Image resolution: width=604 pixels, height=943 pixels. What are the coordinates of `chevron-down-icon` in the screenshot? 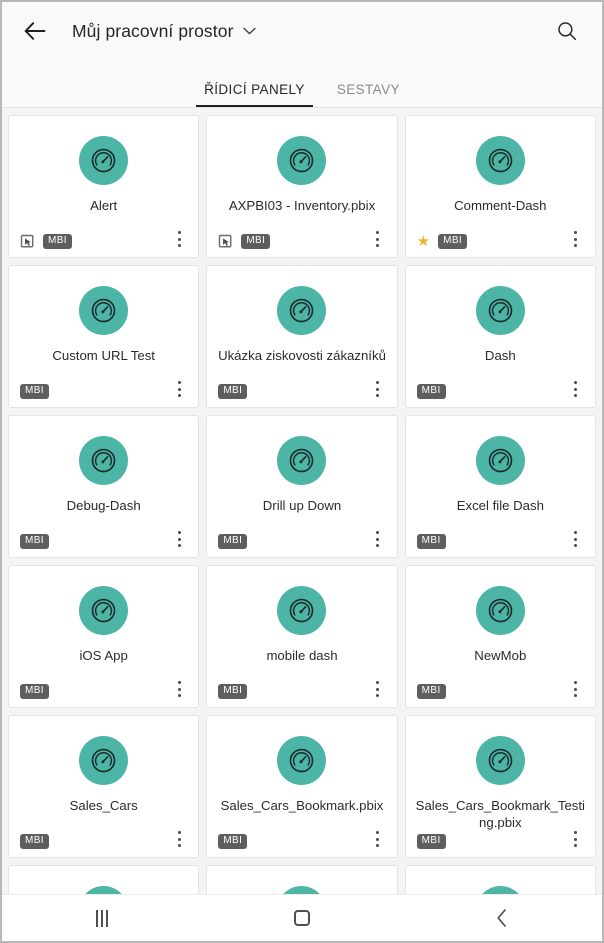 It's located at (249, 31).